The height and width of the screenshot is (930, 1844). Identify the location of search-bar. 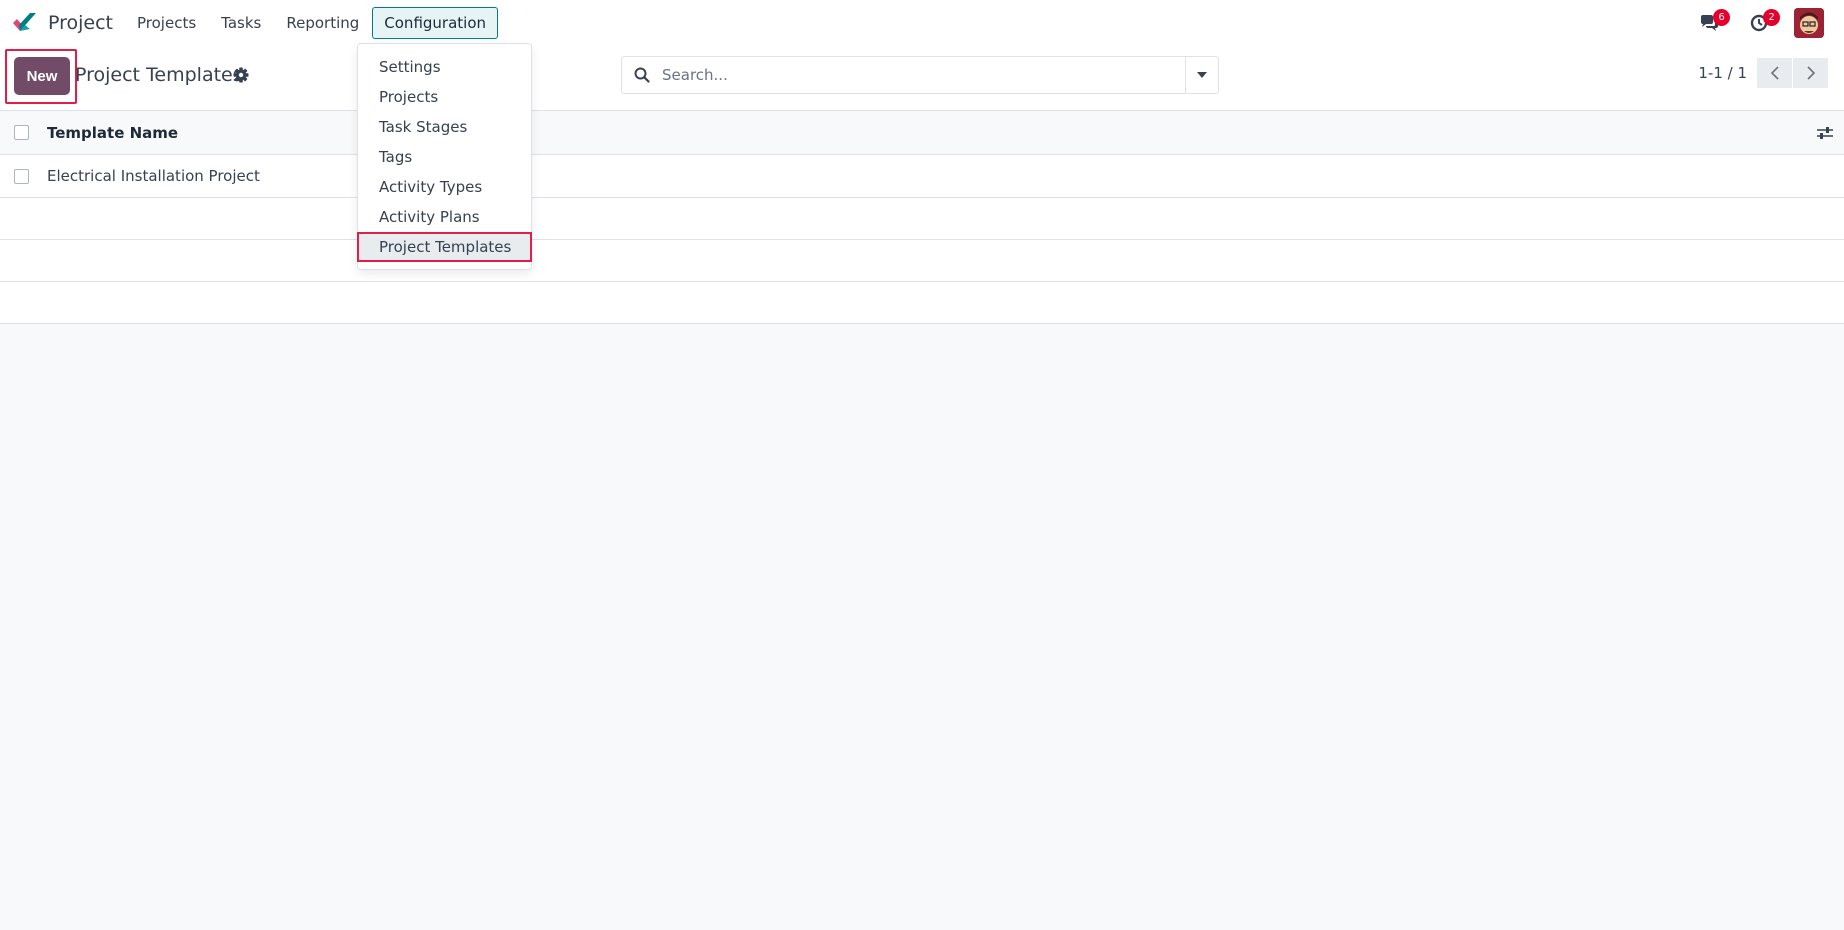
(920, 75).